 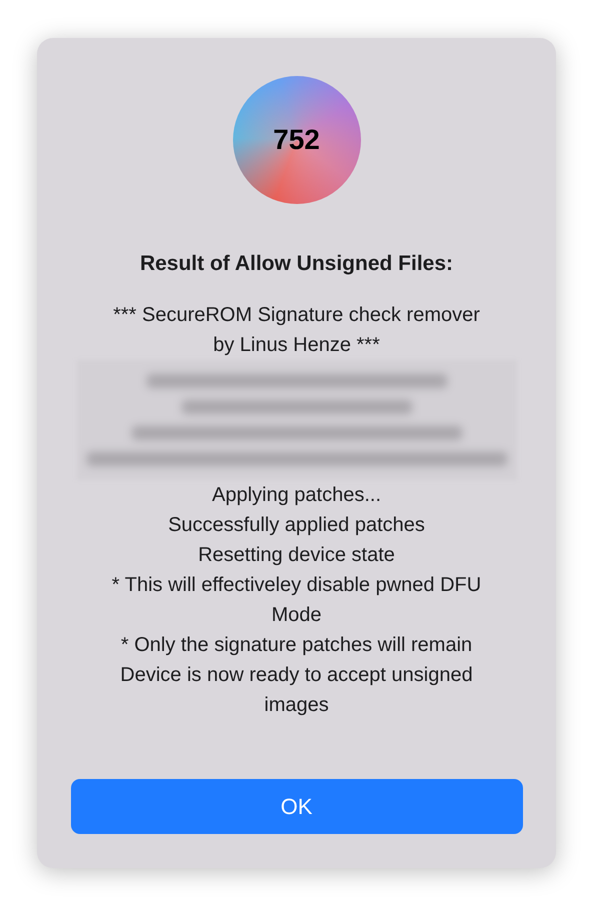 I want to click on ok-button: OK, so click(x=296, y=806).